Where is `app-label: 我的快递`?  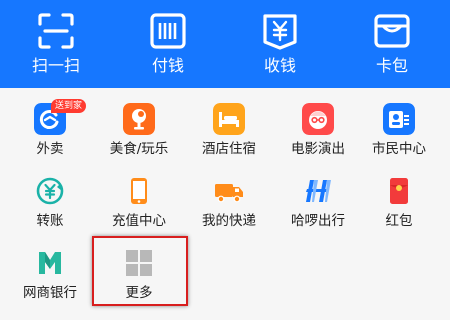 app-label: 我的快递 is located at coordinates (229, 221).